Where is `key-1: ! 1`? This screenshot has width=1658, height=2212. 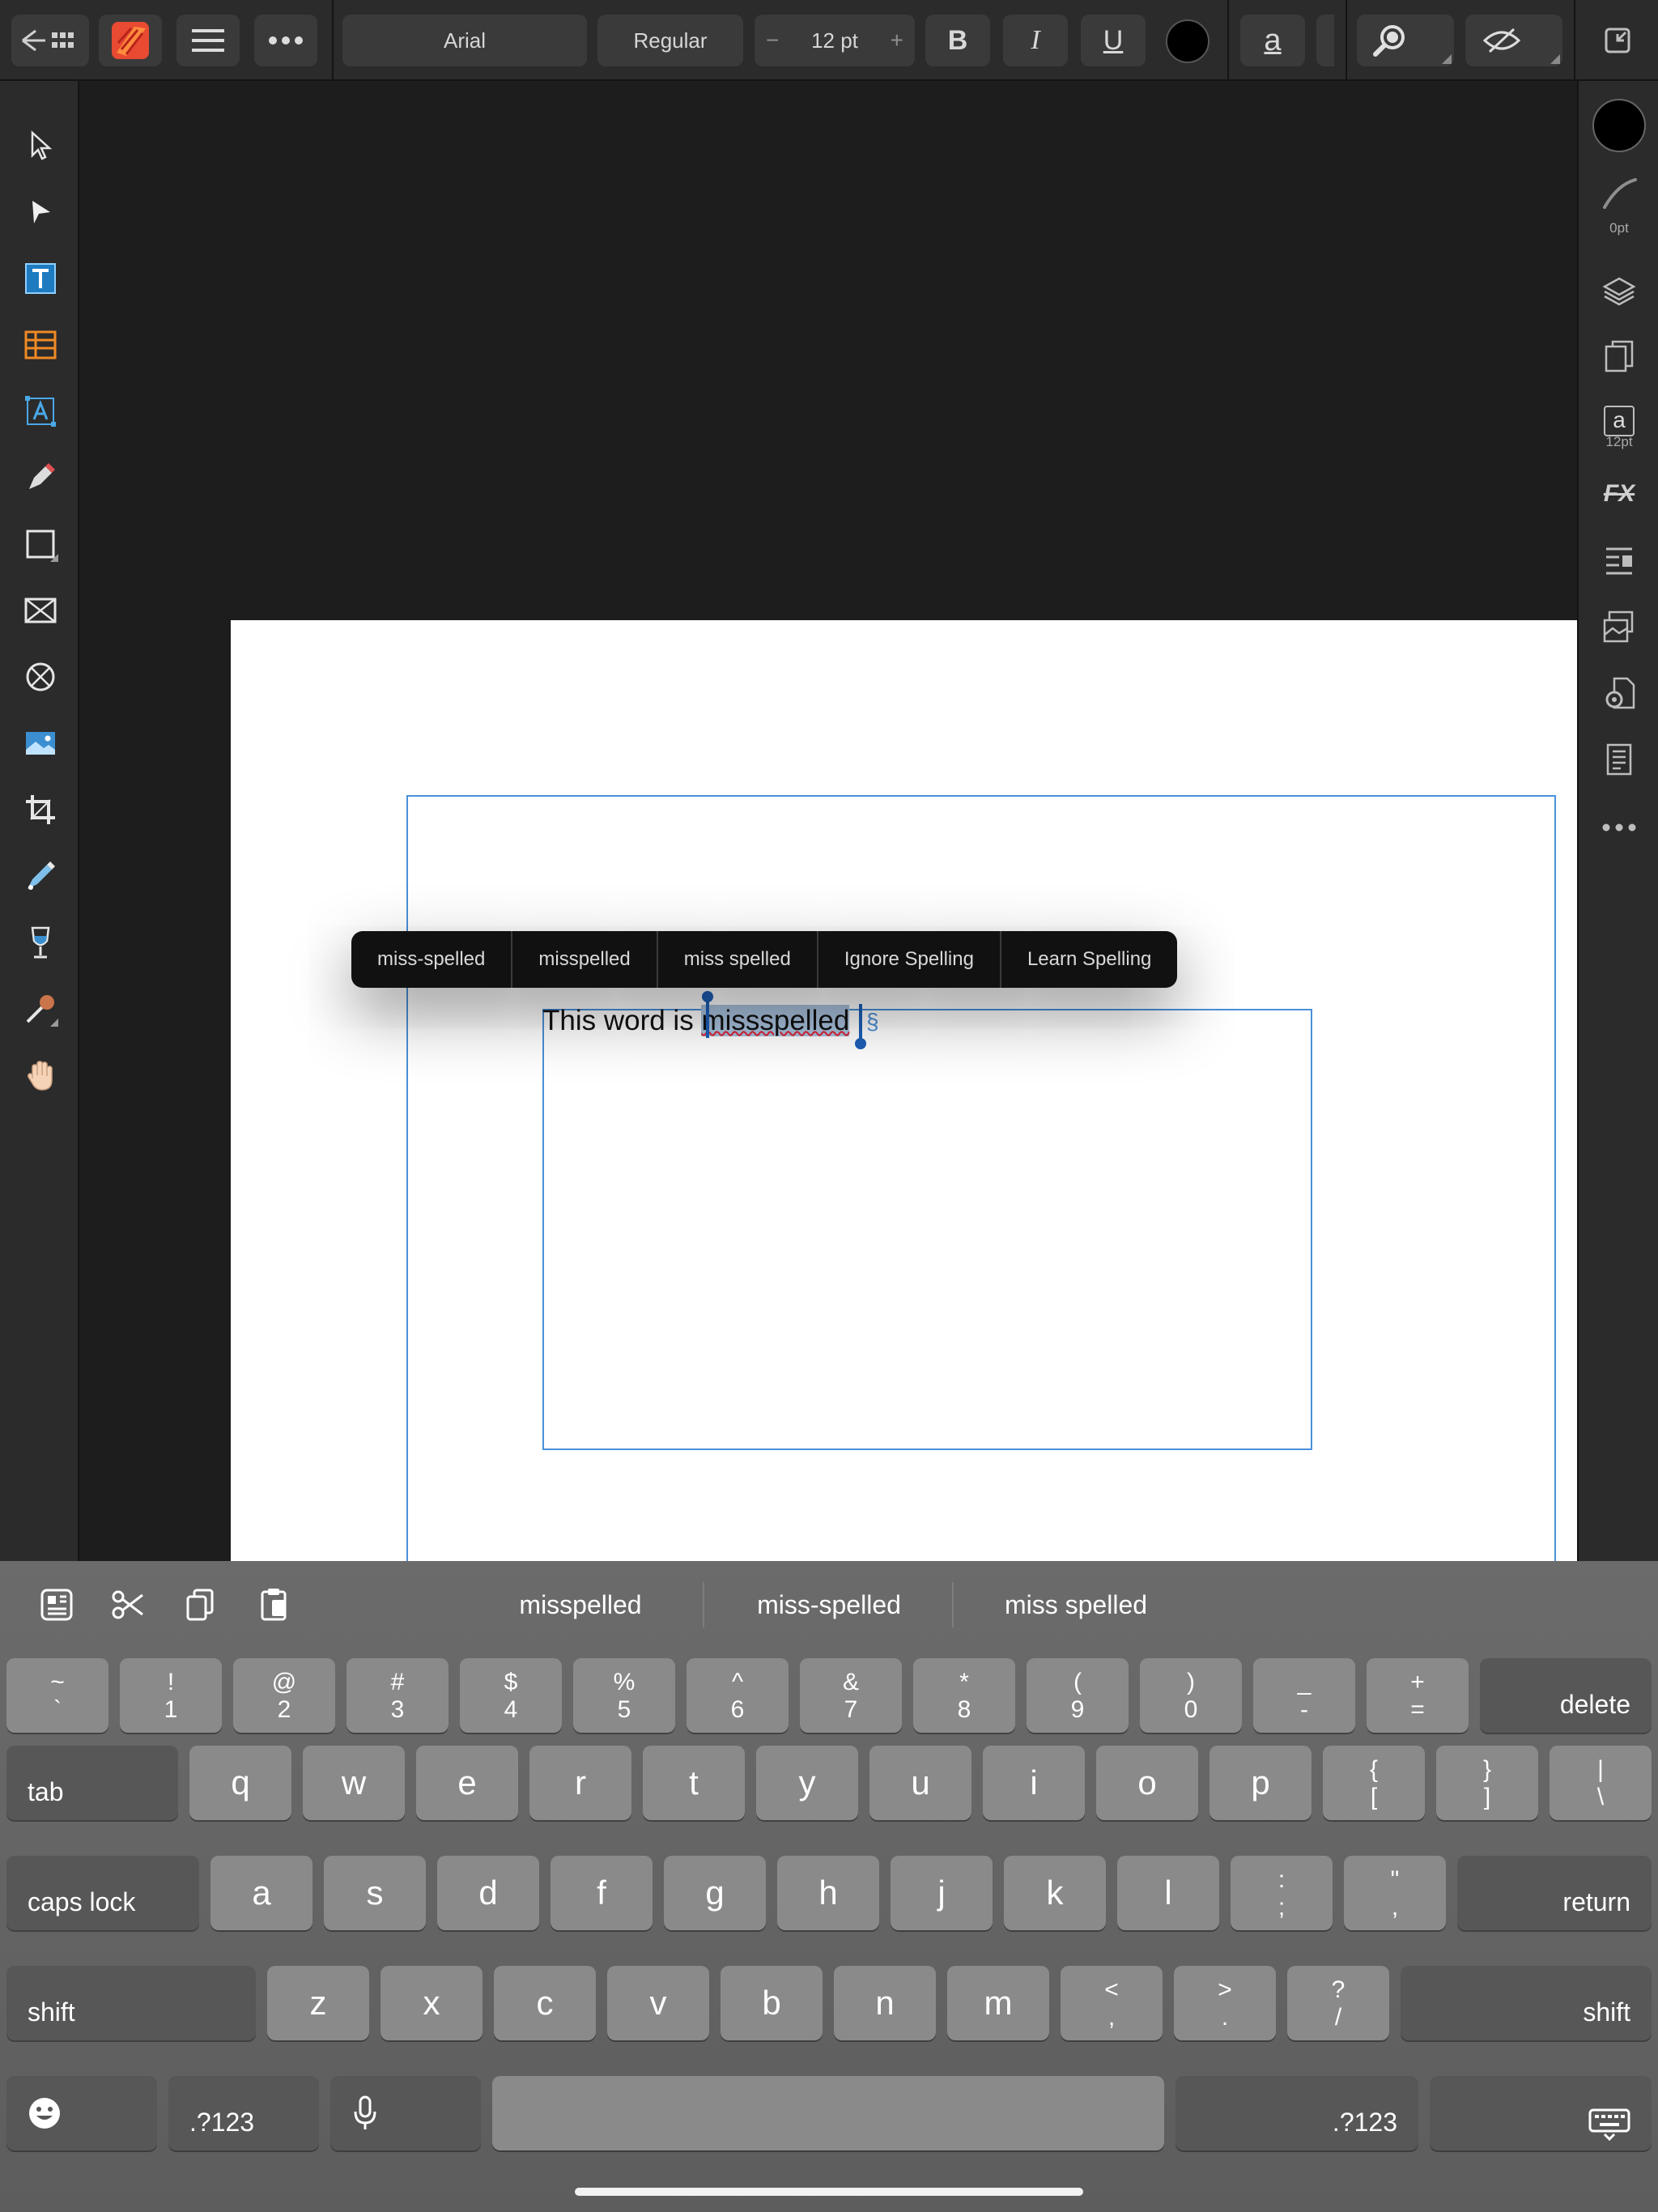
key-1: ! 1 is located at coordinates (171, 1695).